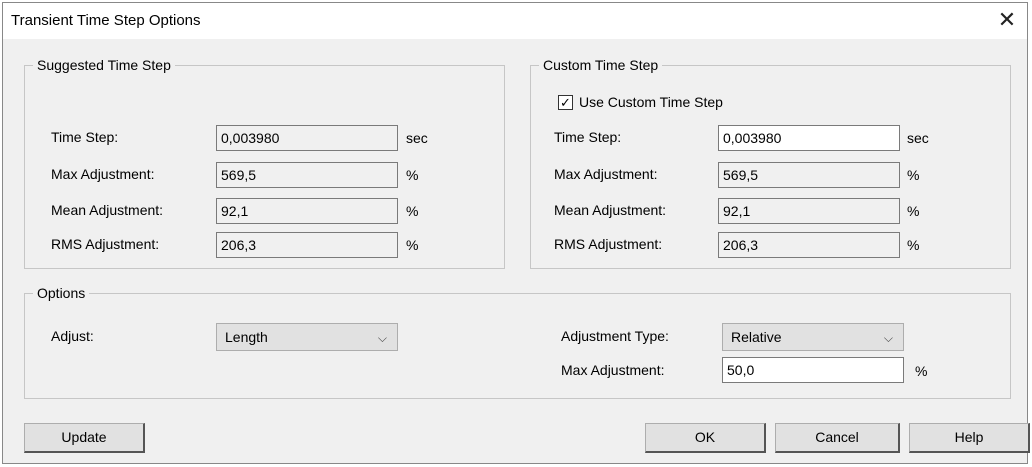  What do you see at coordinates (105, 244) in the screenshot?
I see `suggested-rms-adjustment-label: RMS Adjustment:` at bounding box center [105, 244].